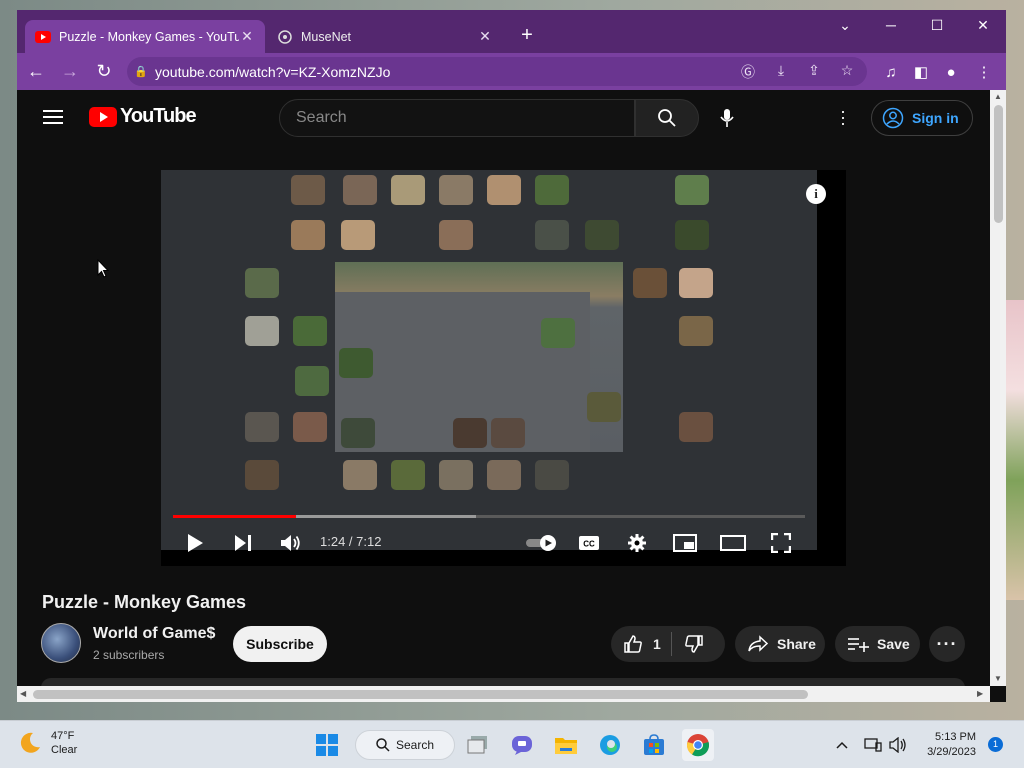 Image resolution: width=1024 pixels, height=768 pixels. What do you see at coordinates (667, 118) in the screenshot?
I see `search-button` at bounding box center [667, 118].